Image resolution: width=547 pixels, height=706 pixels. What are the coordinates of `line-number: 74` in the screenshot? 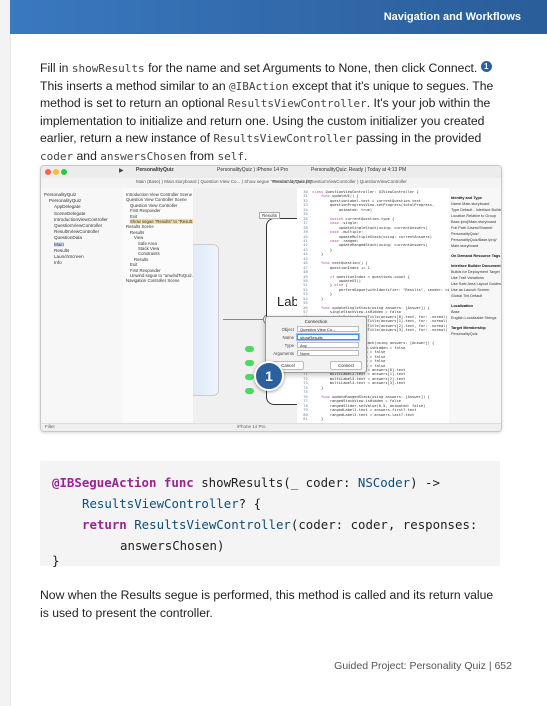 It's located at (307, 387).